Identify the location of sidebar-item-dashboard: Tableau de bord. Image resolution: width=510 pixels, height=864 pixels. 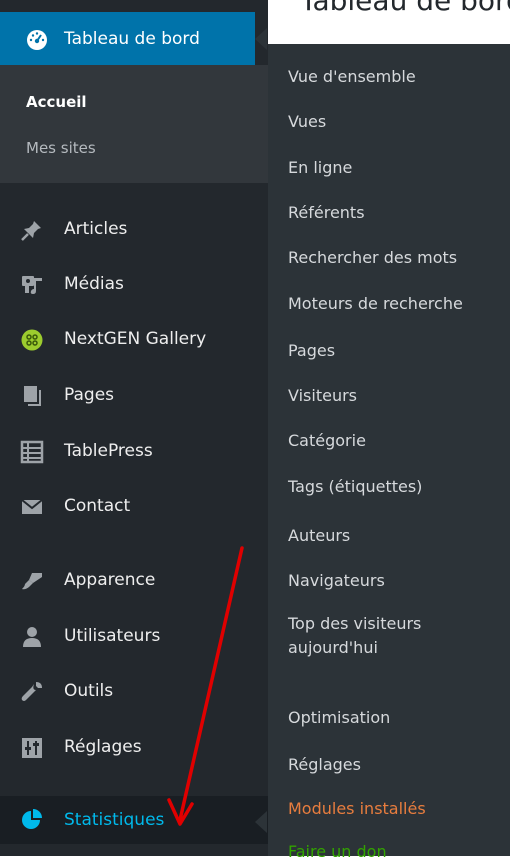
(127, 38).